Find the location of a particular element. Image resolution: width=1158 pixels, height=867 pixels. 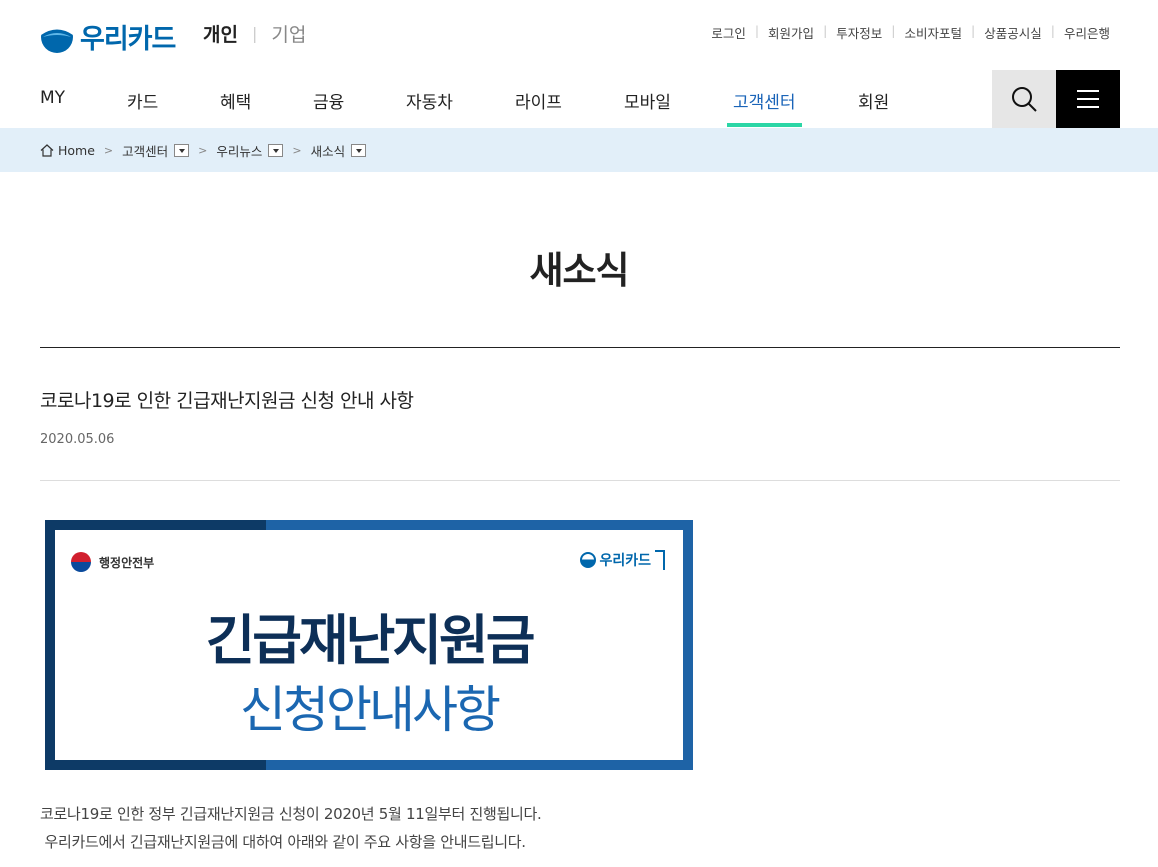

menu-button is located at coordinates (1088, 99).